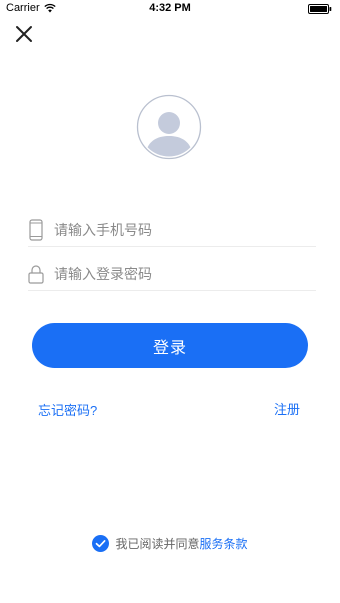  What do you see at coordinates (36, 230) in the screenshot?
I see `phone-icon` at bounding box center [36, 230].